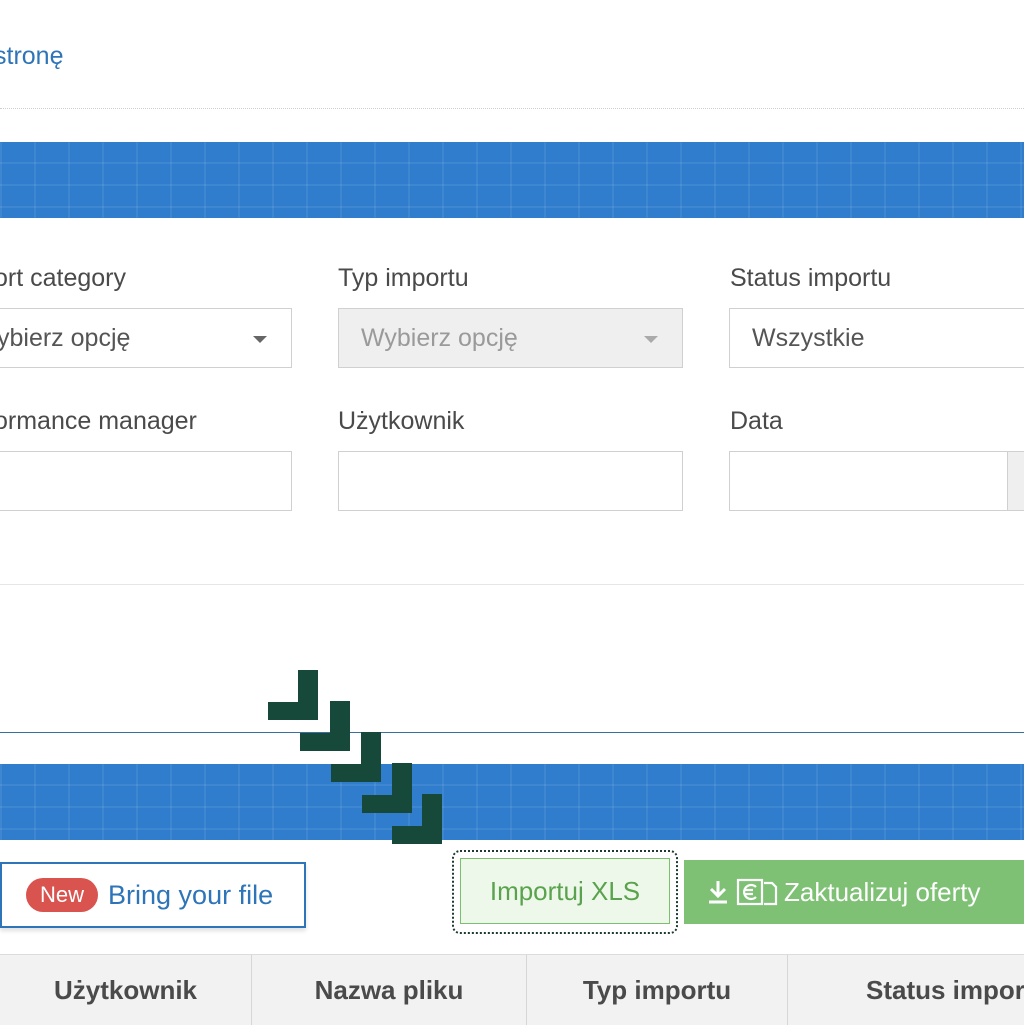 The height and width of the screenshot is (1025, 1024). Describe the element at coordinates (401, 421) in the screenshot. I see `user-label: Użytkownik` at that location.